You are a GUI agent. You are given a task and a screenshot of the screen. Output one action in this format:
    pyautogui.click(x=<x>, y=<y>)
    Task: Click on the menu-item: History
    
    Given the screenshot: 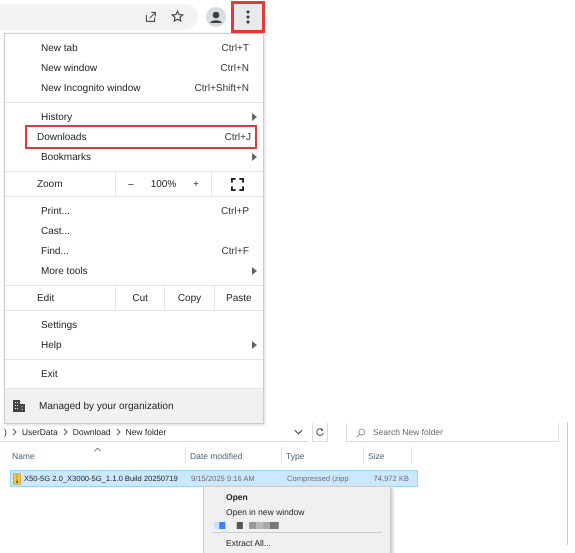 What is the action you would take?
    pyautogui.click(x=134, y=117)
    